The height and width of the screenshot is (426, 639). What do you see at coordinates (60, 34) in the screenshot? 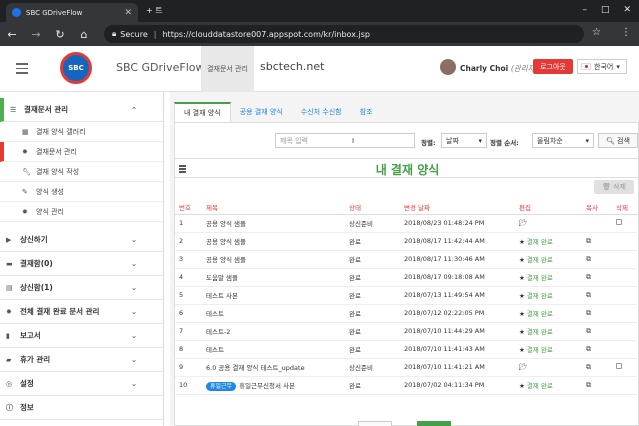
I see `reload-icon: ↻` at bounding box center [60, 34].